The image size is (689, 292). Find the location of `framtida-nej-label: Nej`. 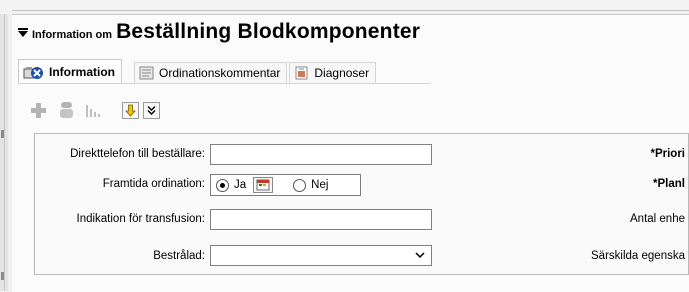

framtida-nej-label: Nej is located at coordinates (320, 185).